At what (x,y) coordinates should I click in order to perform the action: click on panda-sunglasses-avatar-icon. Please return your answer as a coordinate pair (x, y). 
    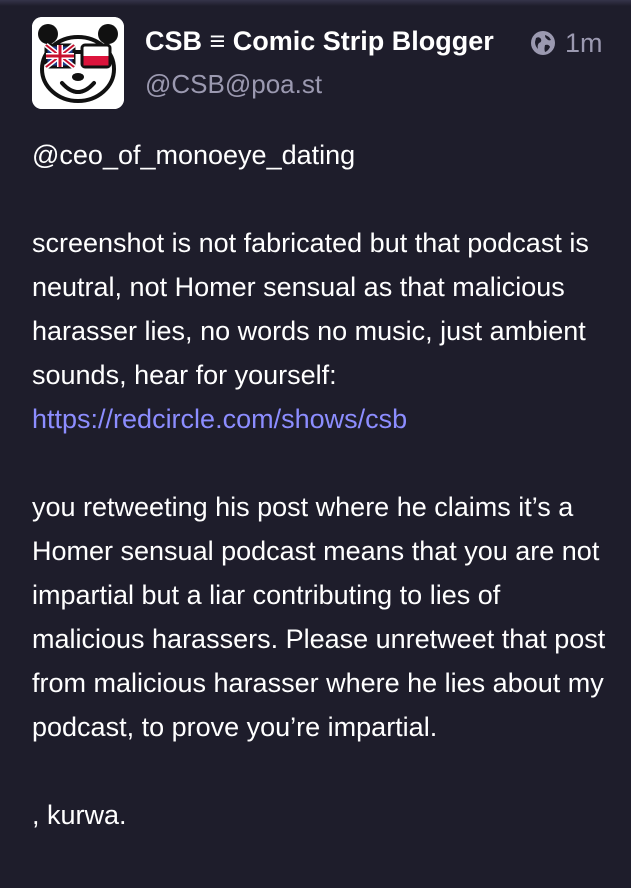
    Looking at the image, I should click on (78, 63).